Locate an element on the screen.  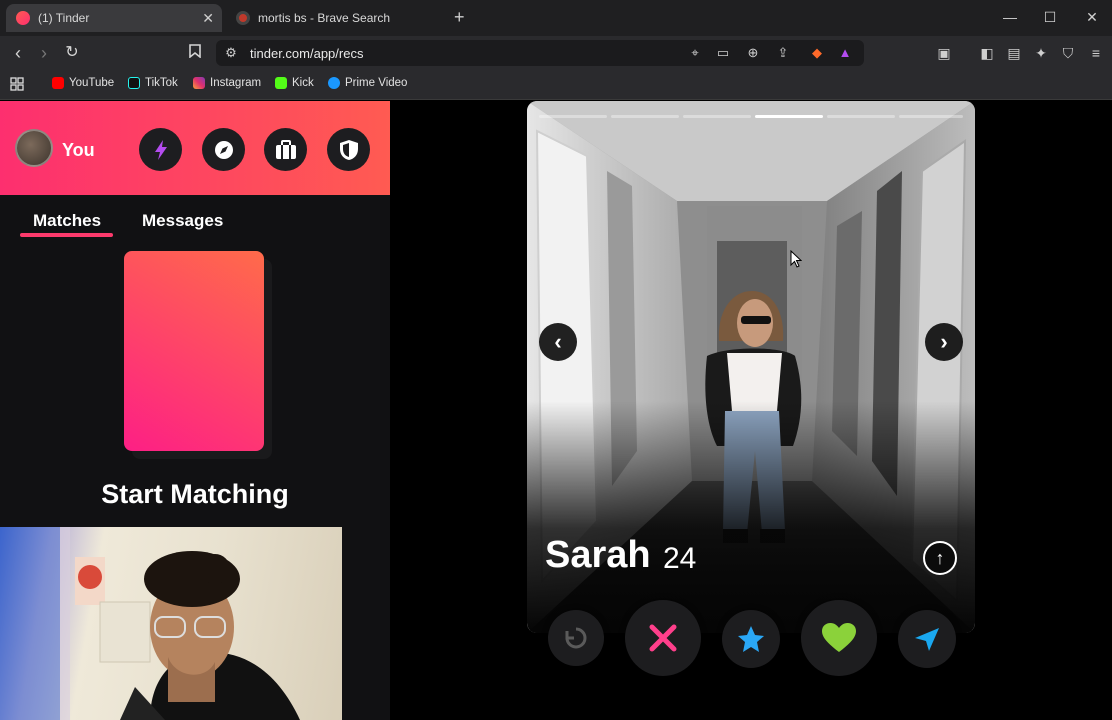
briefcase-icon is located at coordinates (285, 149).